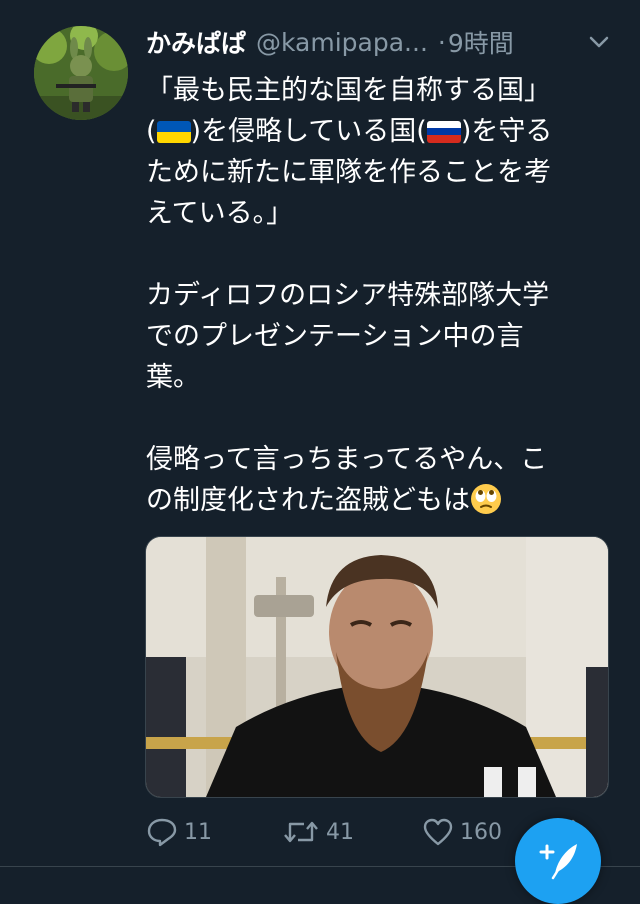  I want to click on text-line: (, so click(151, 131).